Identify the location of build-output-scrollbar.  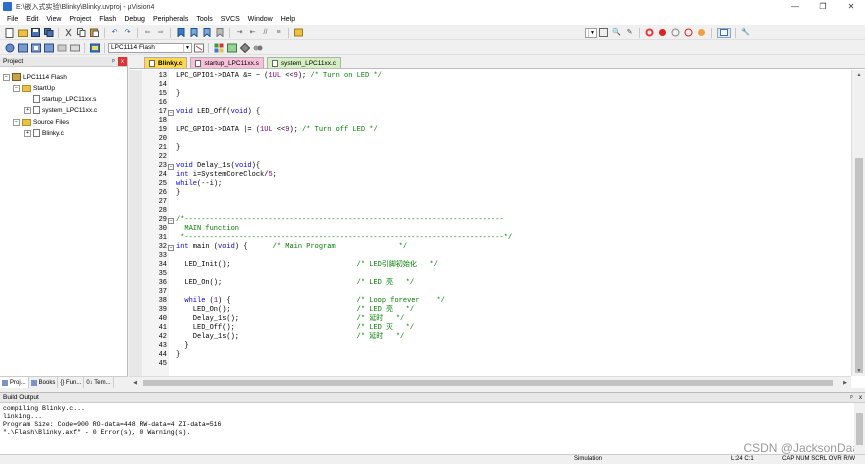
(859, 429).